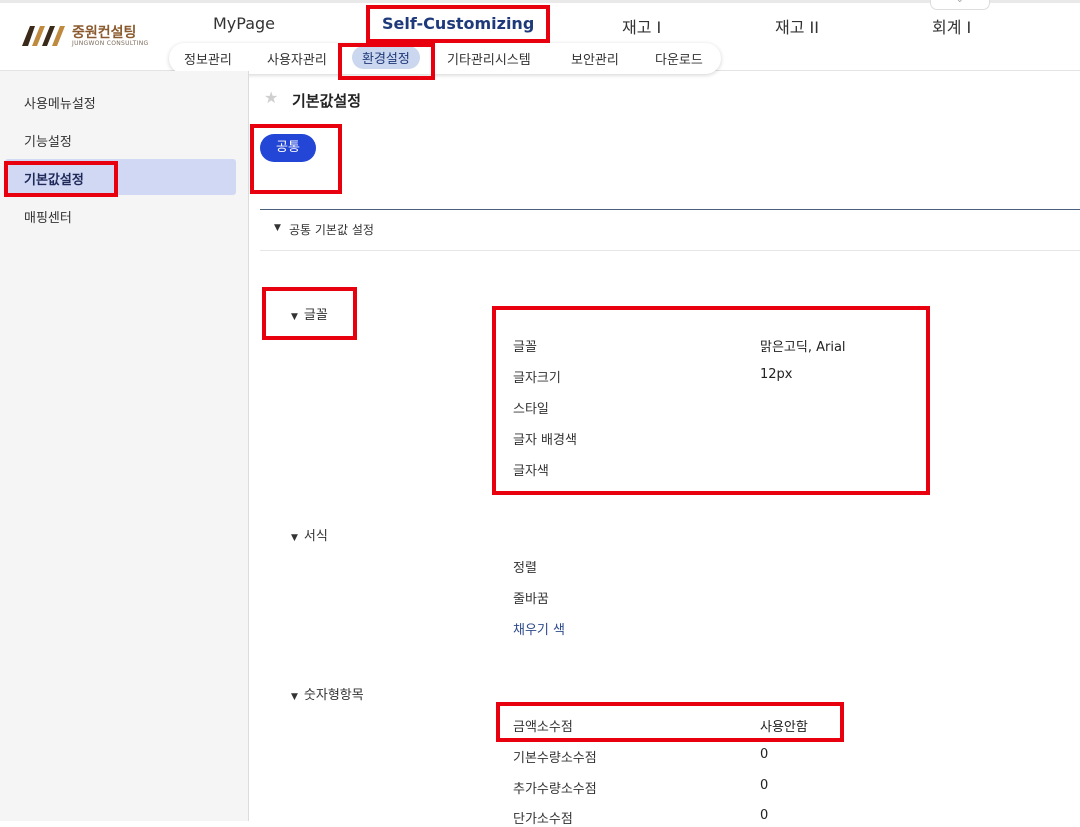 The image size is (1080, 827). Describe the element at coordinates (711, 400) in the screenshot. I see `highlight-font-fields` at that location.